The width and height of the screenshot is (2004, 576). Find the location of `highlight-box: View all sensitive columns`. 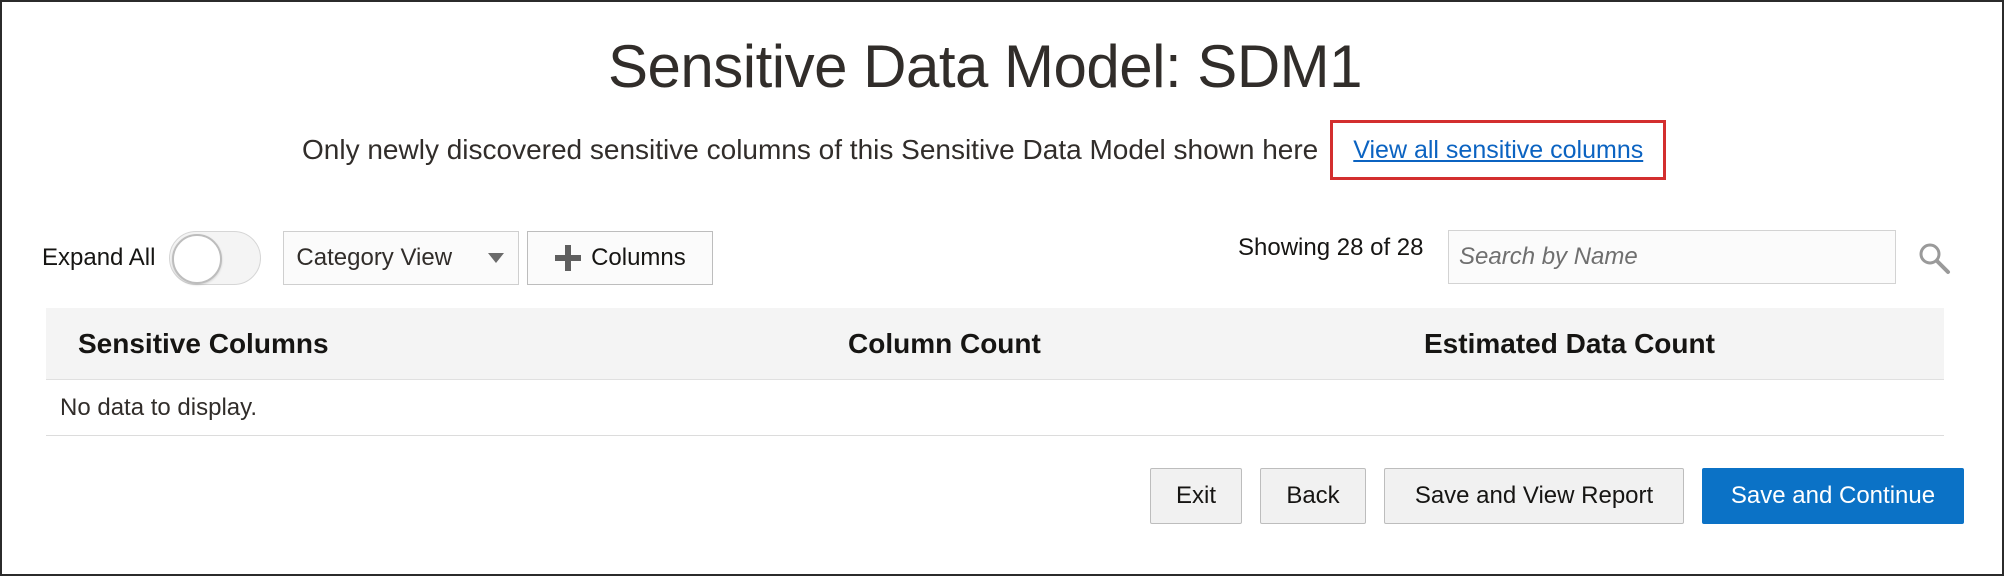

highlight-box: View all sensitive columns is located at coordinates (1498, 150).